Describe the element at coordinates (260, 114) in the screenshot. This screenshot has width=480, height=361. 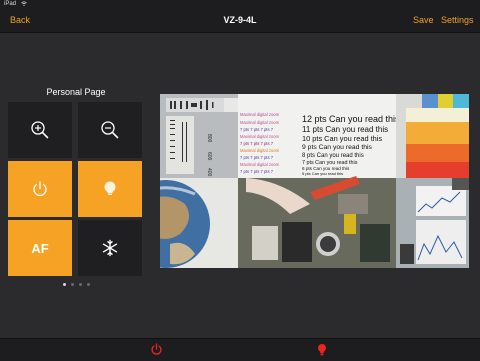
I see `brand-line-1: Maximal digital zoom` at that location.